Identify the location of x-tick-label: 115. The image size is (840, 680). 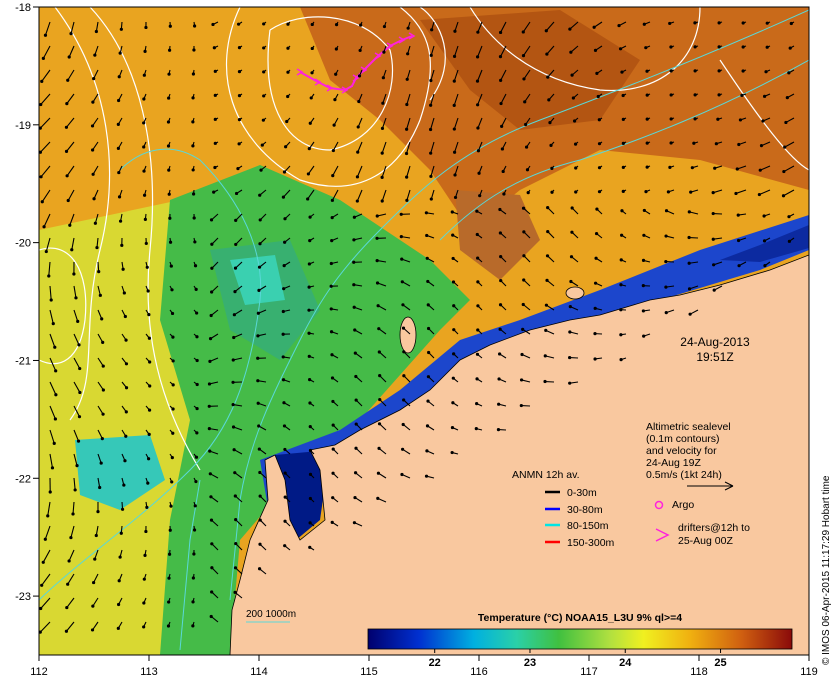
(369, 672).